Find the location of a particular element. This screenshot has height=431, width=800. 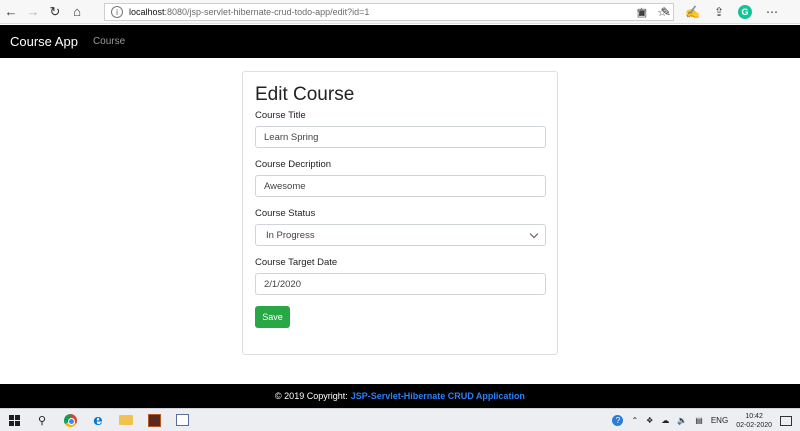

window-app-icon is located at coordinates (182, 420).